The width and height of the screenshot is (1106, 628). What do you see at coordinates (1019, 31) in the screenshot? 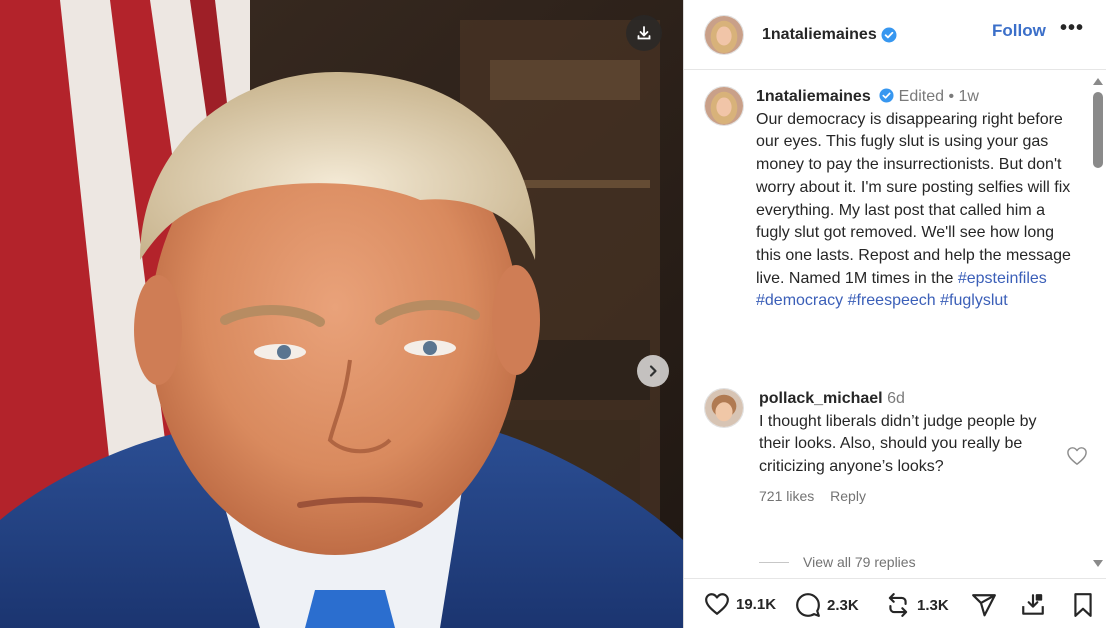
I see `follow-button: Follow` at bounding box center [1019, 31].